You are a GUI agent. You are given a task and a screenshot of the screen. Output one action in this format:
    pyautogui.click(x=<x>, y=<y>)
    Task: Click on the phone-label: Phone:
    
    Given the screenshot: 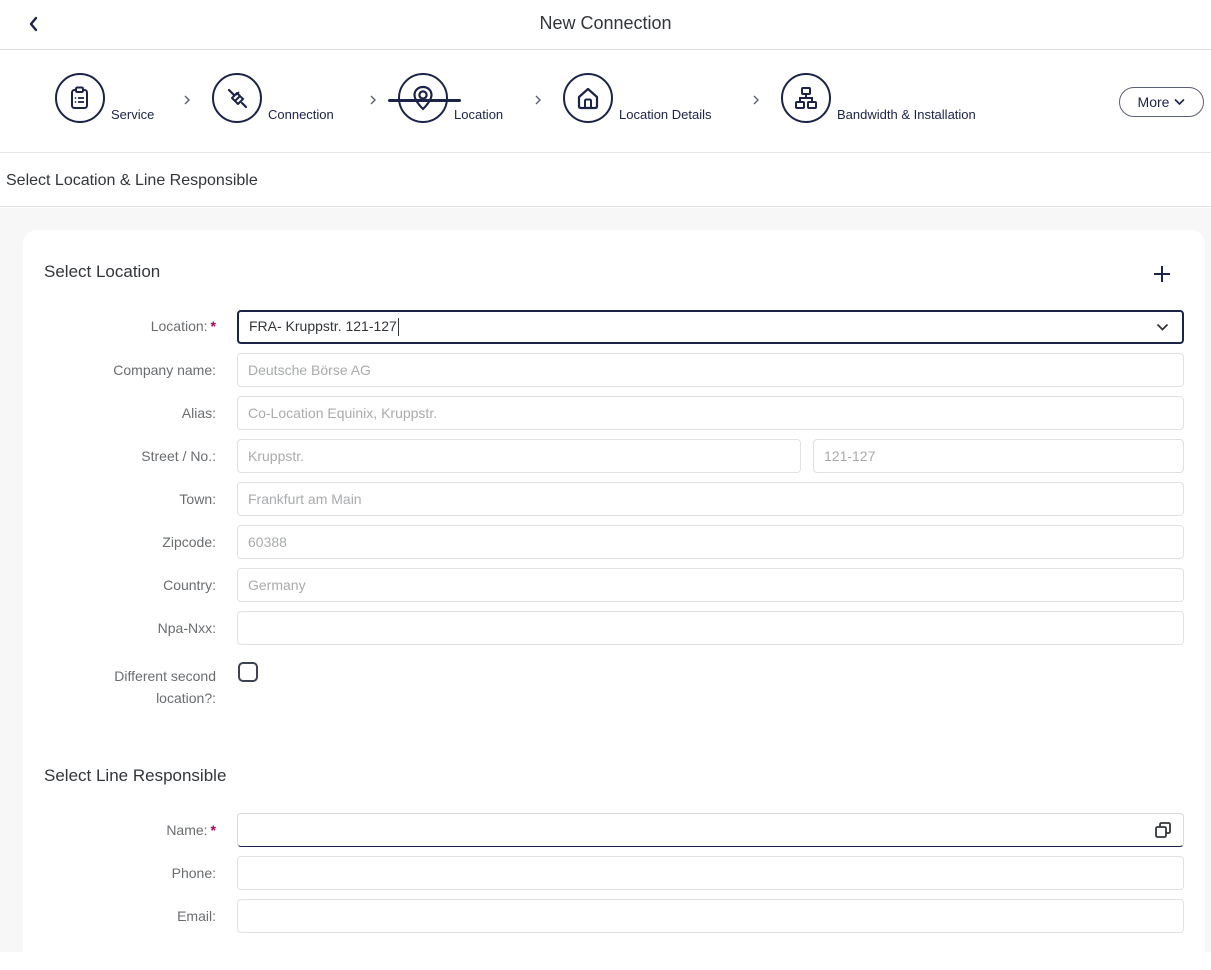 What is the action you would take?
    pyautogui.click(x=193, y=873)
    